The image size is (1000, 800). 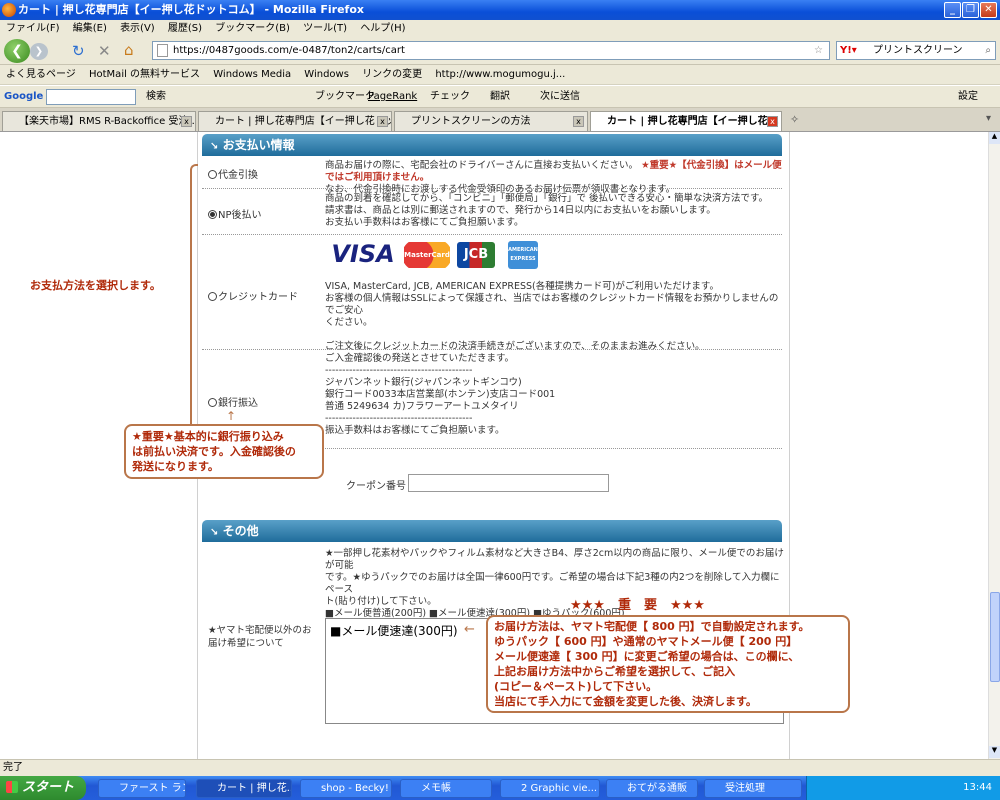 I want to click on desc-line: ご入金確認後の発送とさせていただきます。, so click(x=420, y=358).